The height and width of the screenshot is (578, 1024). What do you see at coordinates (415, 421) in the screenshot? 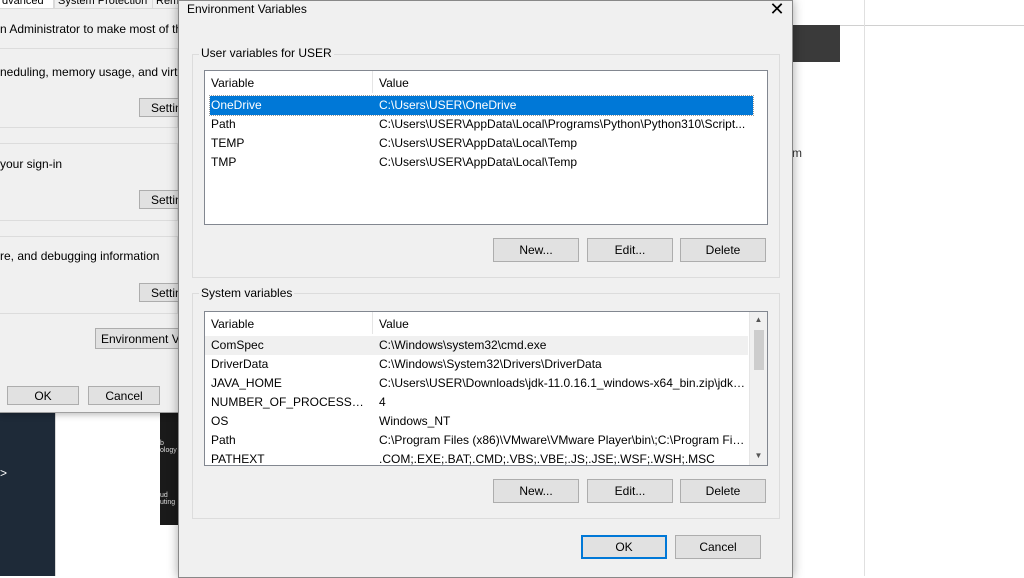
I see `variable-value: Windows_NT` at bounding box center [415, 421].